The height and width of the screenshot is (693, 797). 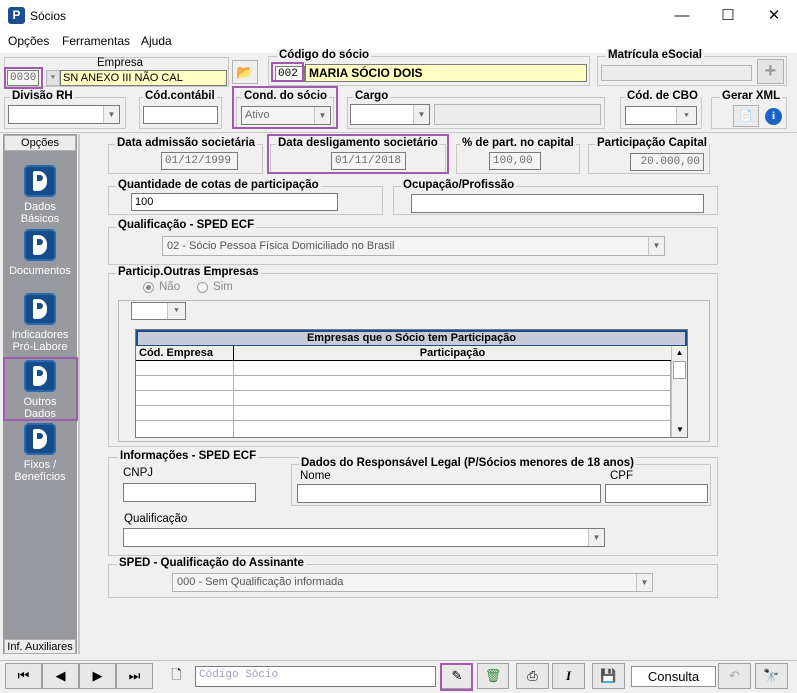 What do you see at coordinates (770, 71) in the screenshot?
I see `add-icon: +` at bounding box center [770, 71].